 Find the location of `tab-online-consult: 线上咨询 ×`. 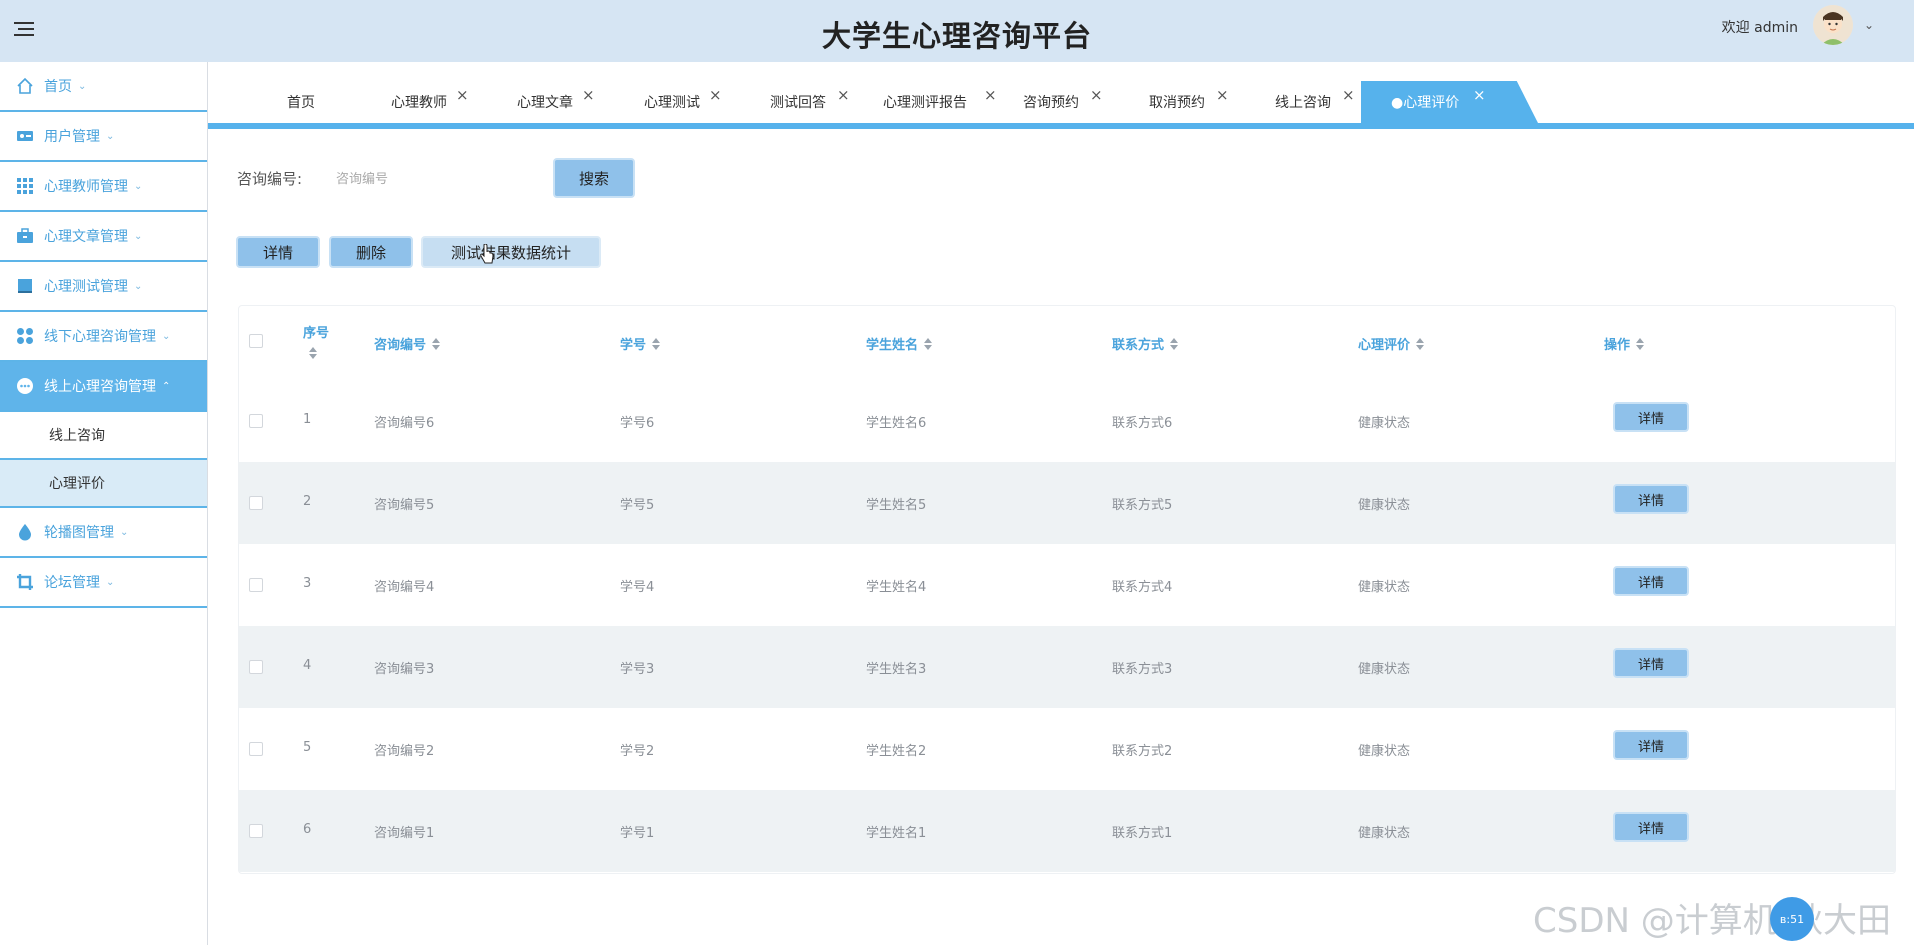

tab-online-consult: 线上咨询 × is located at coordinates (1315, 102).